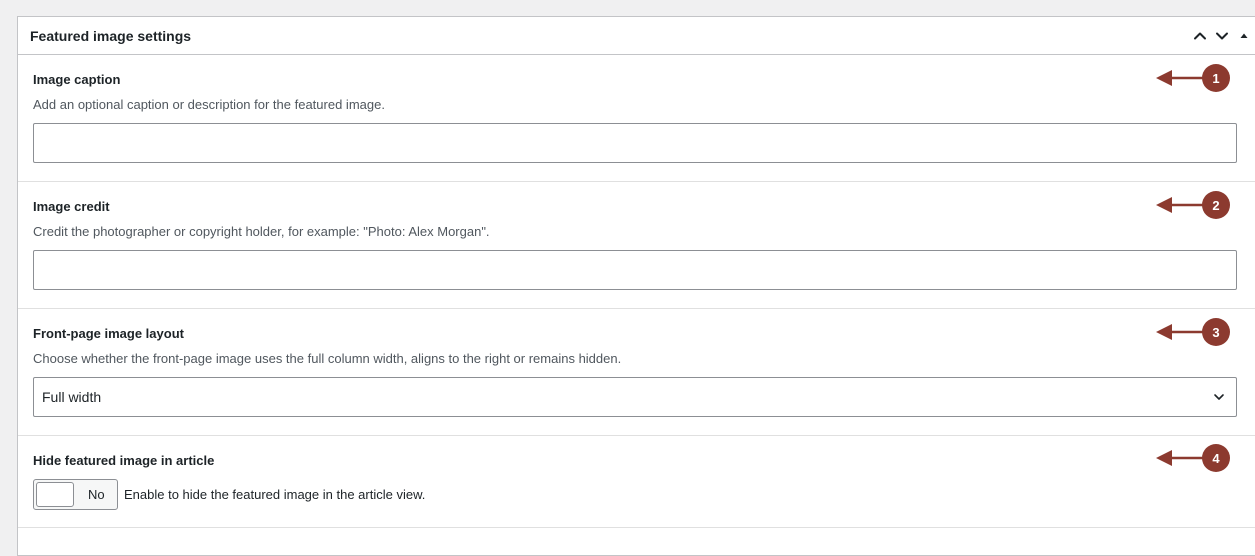 The width and height of the screenshot is (1255, 556). What do you see at coordinates (1216, 78) in the screenshot?
I see `annotation-badge: 1` at bounding box center [1216, 78].